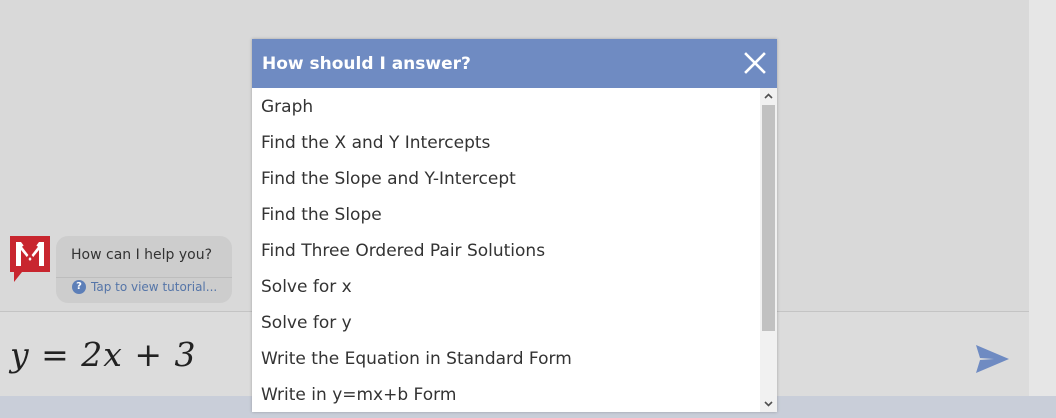 This screenshot has width=1056, height=418. I want to click on send-arrow-icon, so click(992, 359).